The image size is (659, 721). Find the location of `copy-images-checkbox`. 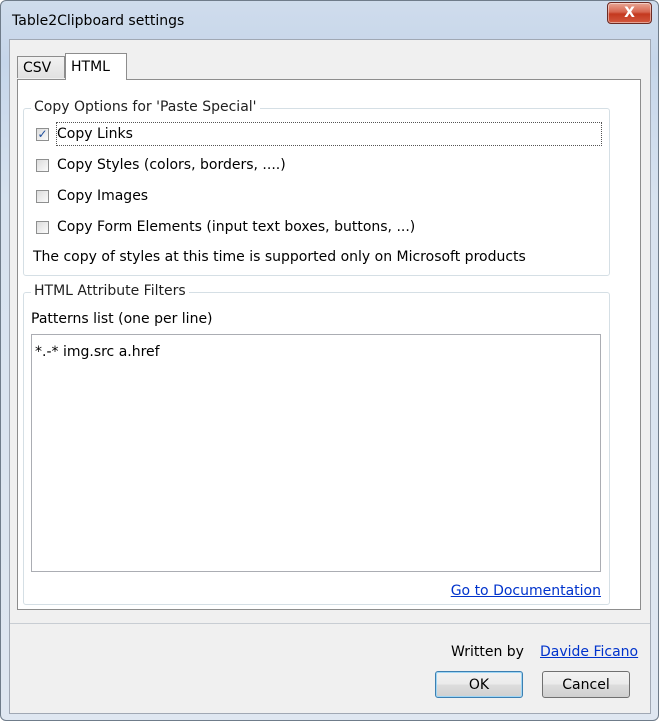

copy-images-checkbox is located at coordinates (42, 196).